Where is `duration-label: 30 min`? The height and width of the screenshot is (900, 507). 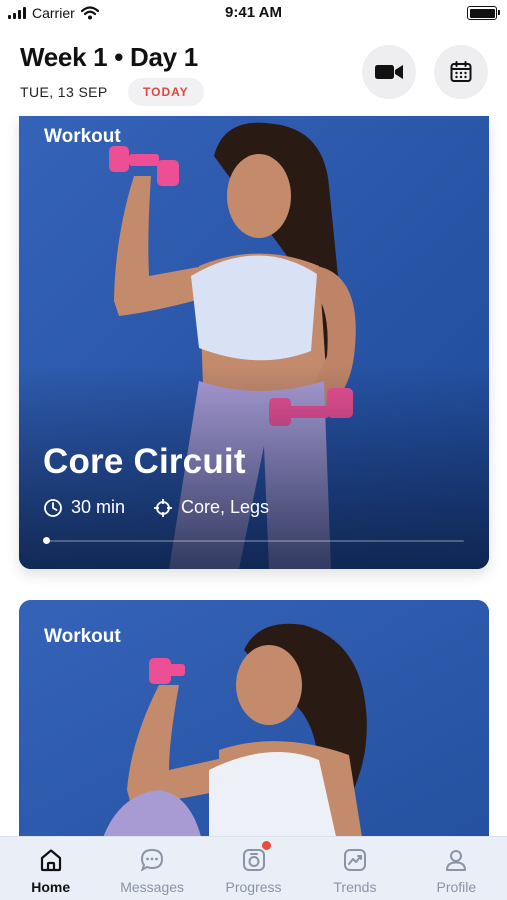
duration-label: 30 min is located at coordinates (98, 507).